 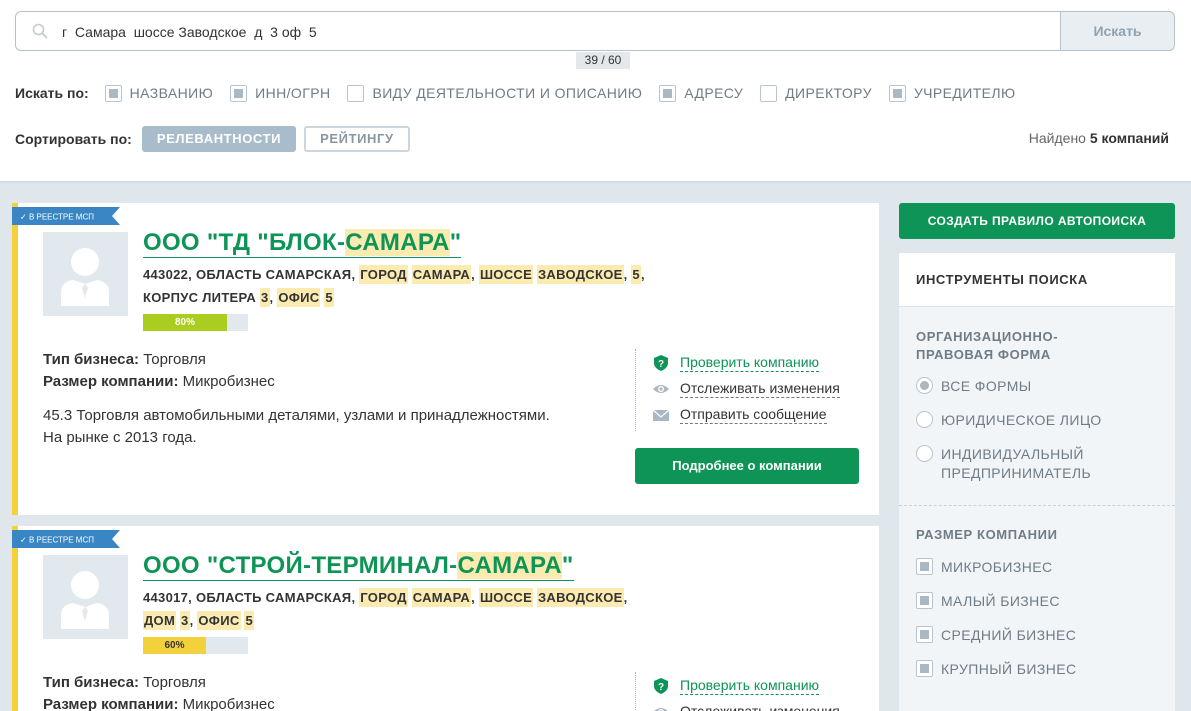 I want to click on search-by-title: Искать по:, so click(x=52, y=93).